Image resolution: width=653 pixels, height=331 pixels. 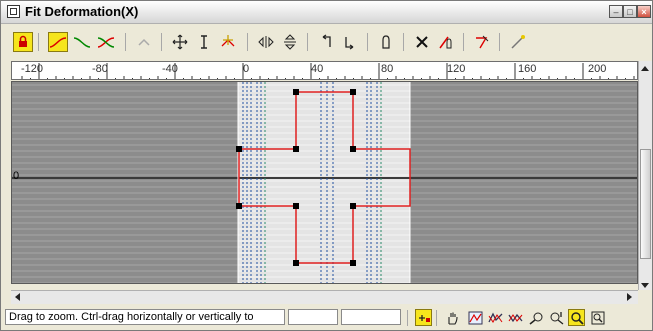 I want to click on zoom-extents-button, so click(x=475, y=317).